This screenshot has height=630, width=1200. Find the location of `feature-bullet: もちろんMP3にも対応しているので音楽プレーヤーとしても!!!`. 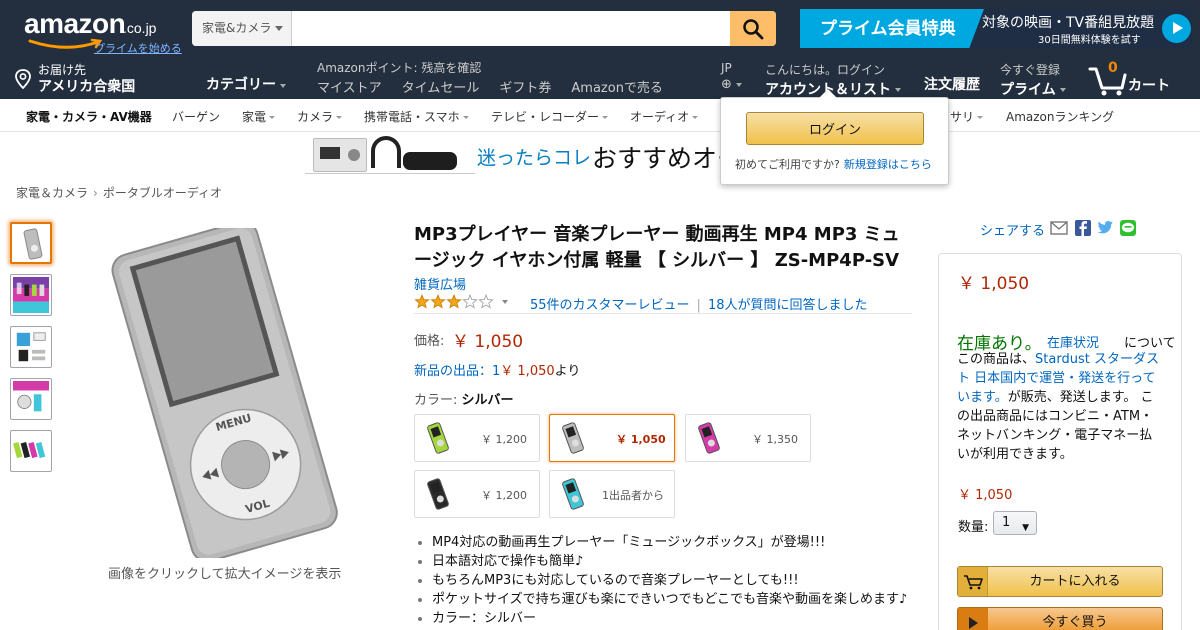

feature-bullet: もちろんMP3にも対応しているので音楽プレーヤーとしても!!! is located at coordinates (669, 580).